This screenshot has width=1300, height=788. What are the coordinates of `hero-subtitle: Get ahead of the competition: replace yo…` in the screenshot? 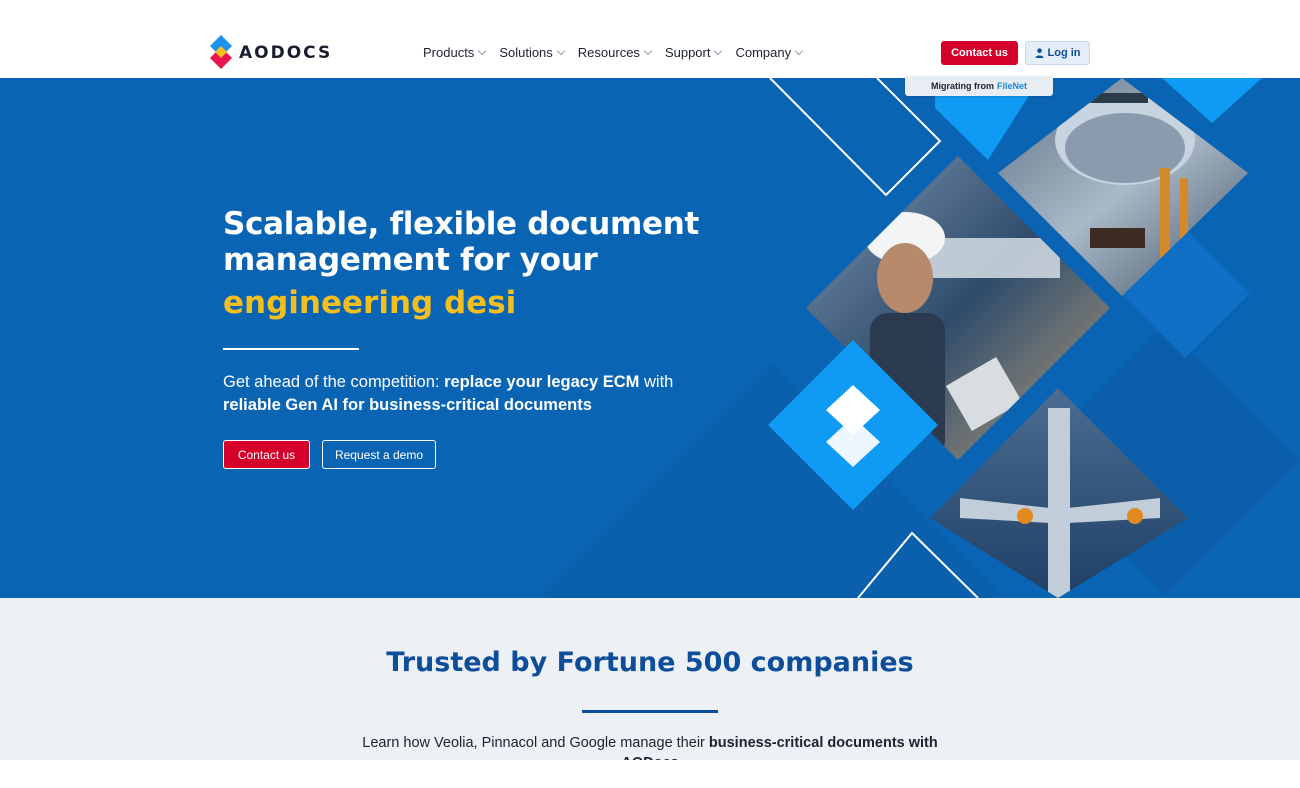 It's located at (483, 394).